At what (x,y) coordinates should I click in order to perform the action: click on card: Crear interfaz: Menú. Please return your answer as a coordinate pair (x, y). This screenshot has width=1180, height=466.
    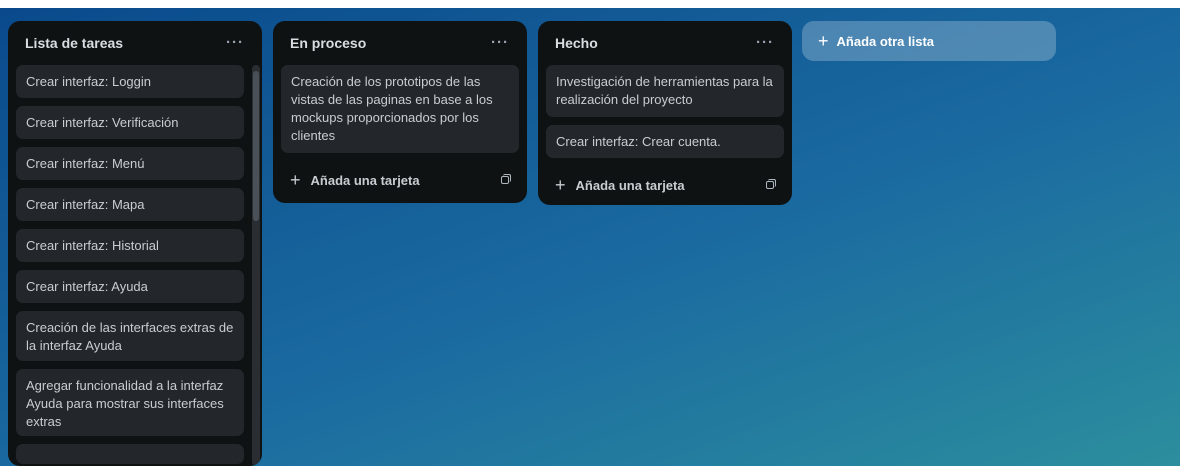
    Looking at the image, I should click on (130, 163).